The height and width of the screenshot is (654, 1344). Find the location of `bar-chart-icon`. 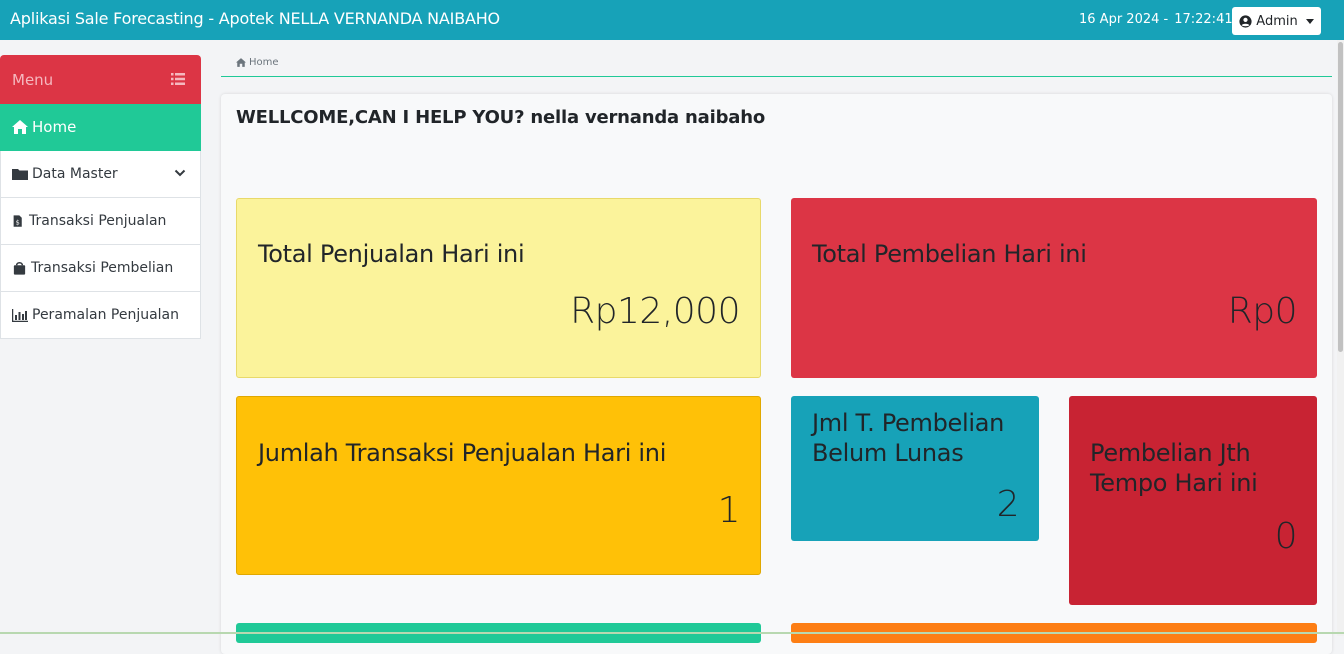

bar-chart-icon is located at coordinates (20, 315).